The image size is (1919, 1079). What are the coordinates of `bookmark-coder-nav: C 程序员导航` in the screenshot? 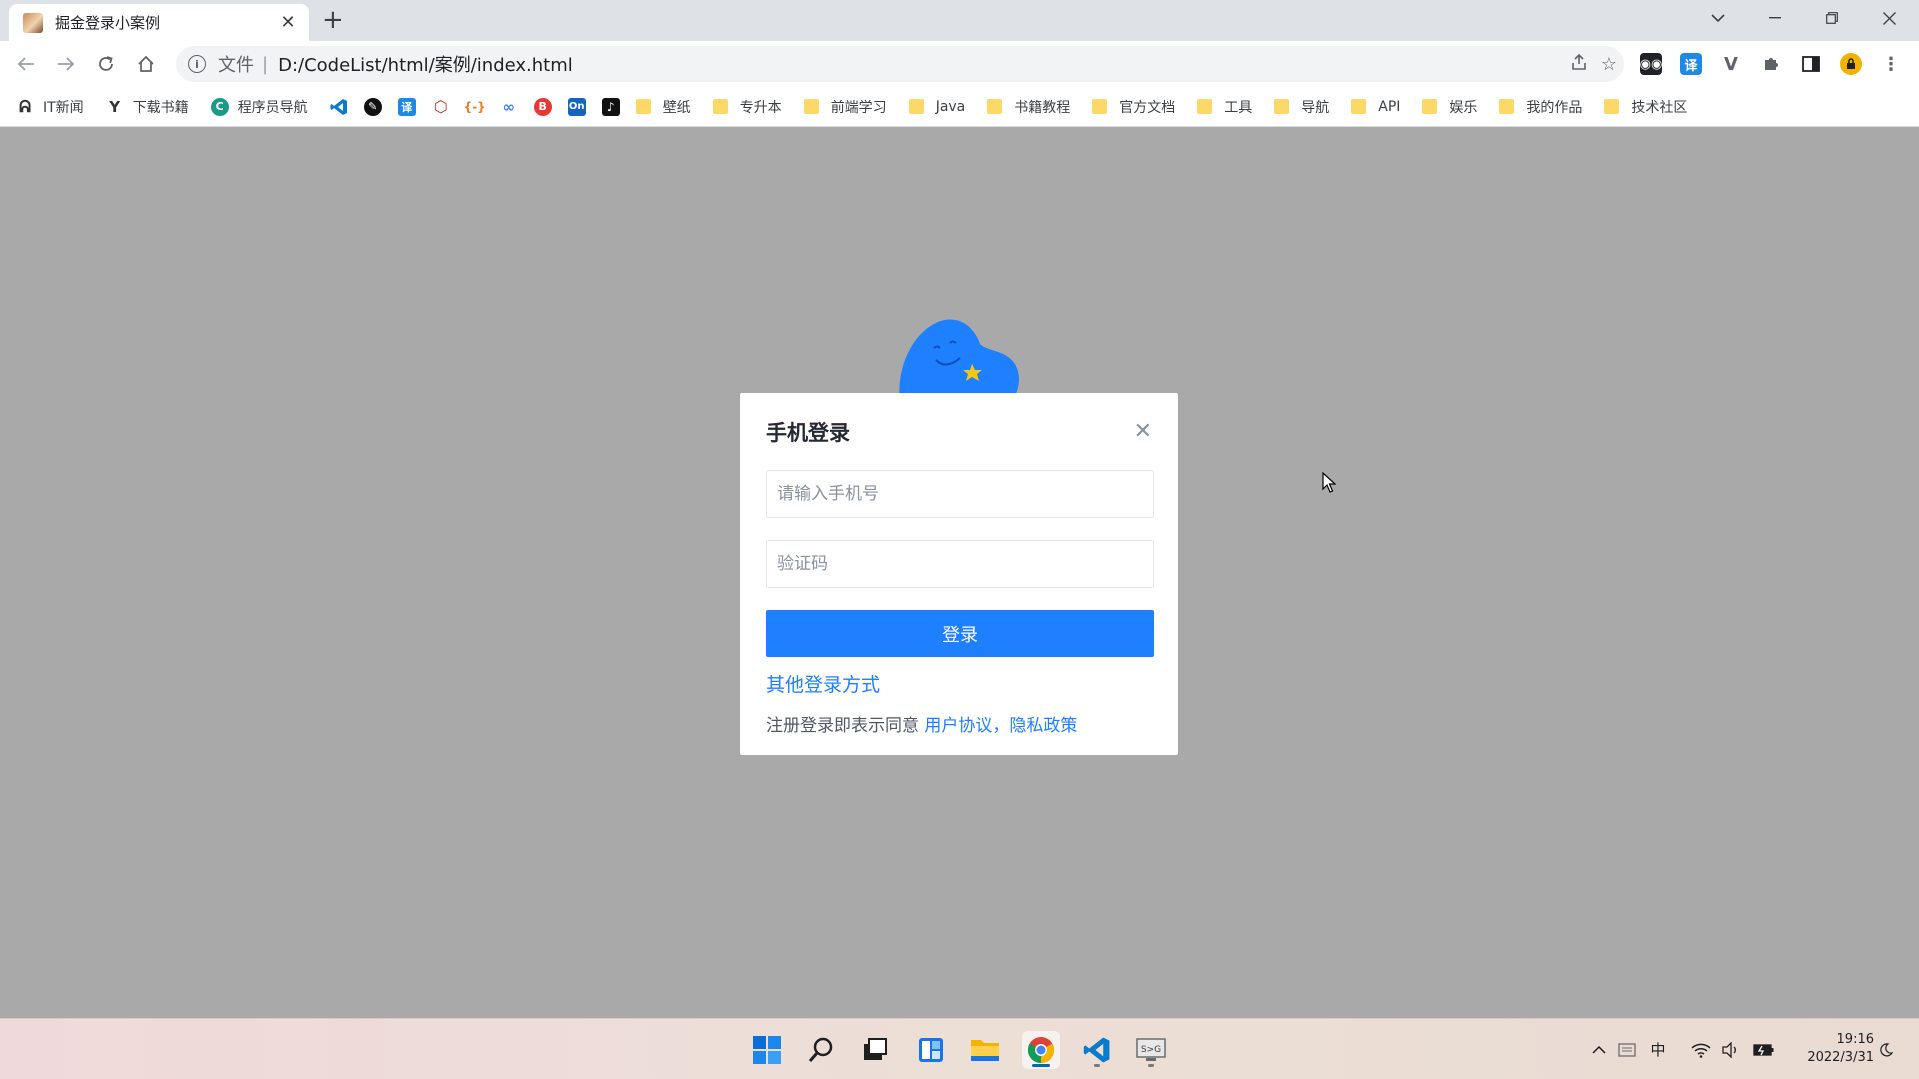 It's located at (259, 107).